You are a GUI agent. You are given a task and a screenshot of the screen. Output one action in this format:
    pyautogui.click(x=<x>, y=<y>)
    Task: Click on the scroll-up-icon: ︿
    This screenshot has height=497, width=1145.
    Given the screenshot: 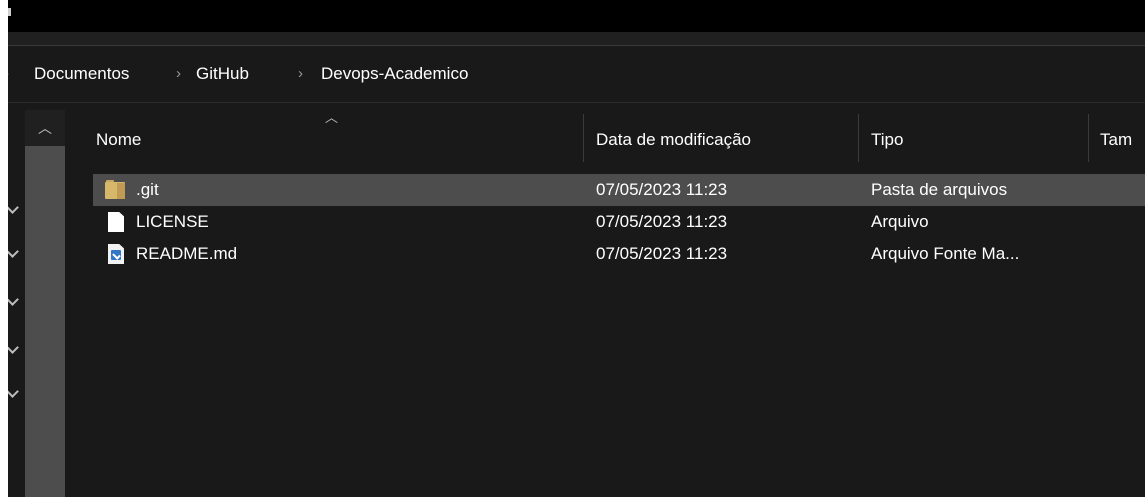 What is the action you would take?
    pyautogui.click(x=45, y=128)
    